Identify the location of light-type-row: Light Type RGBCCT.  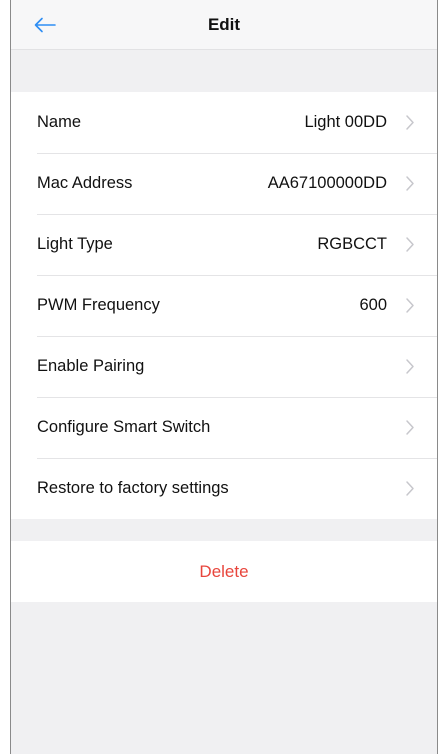
(224, 244).